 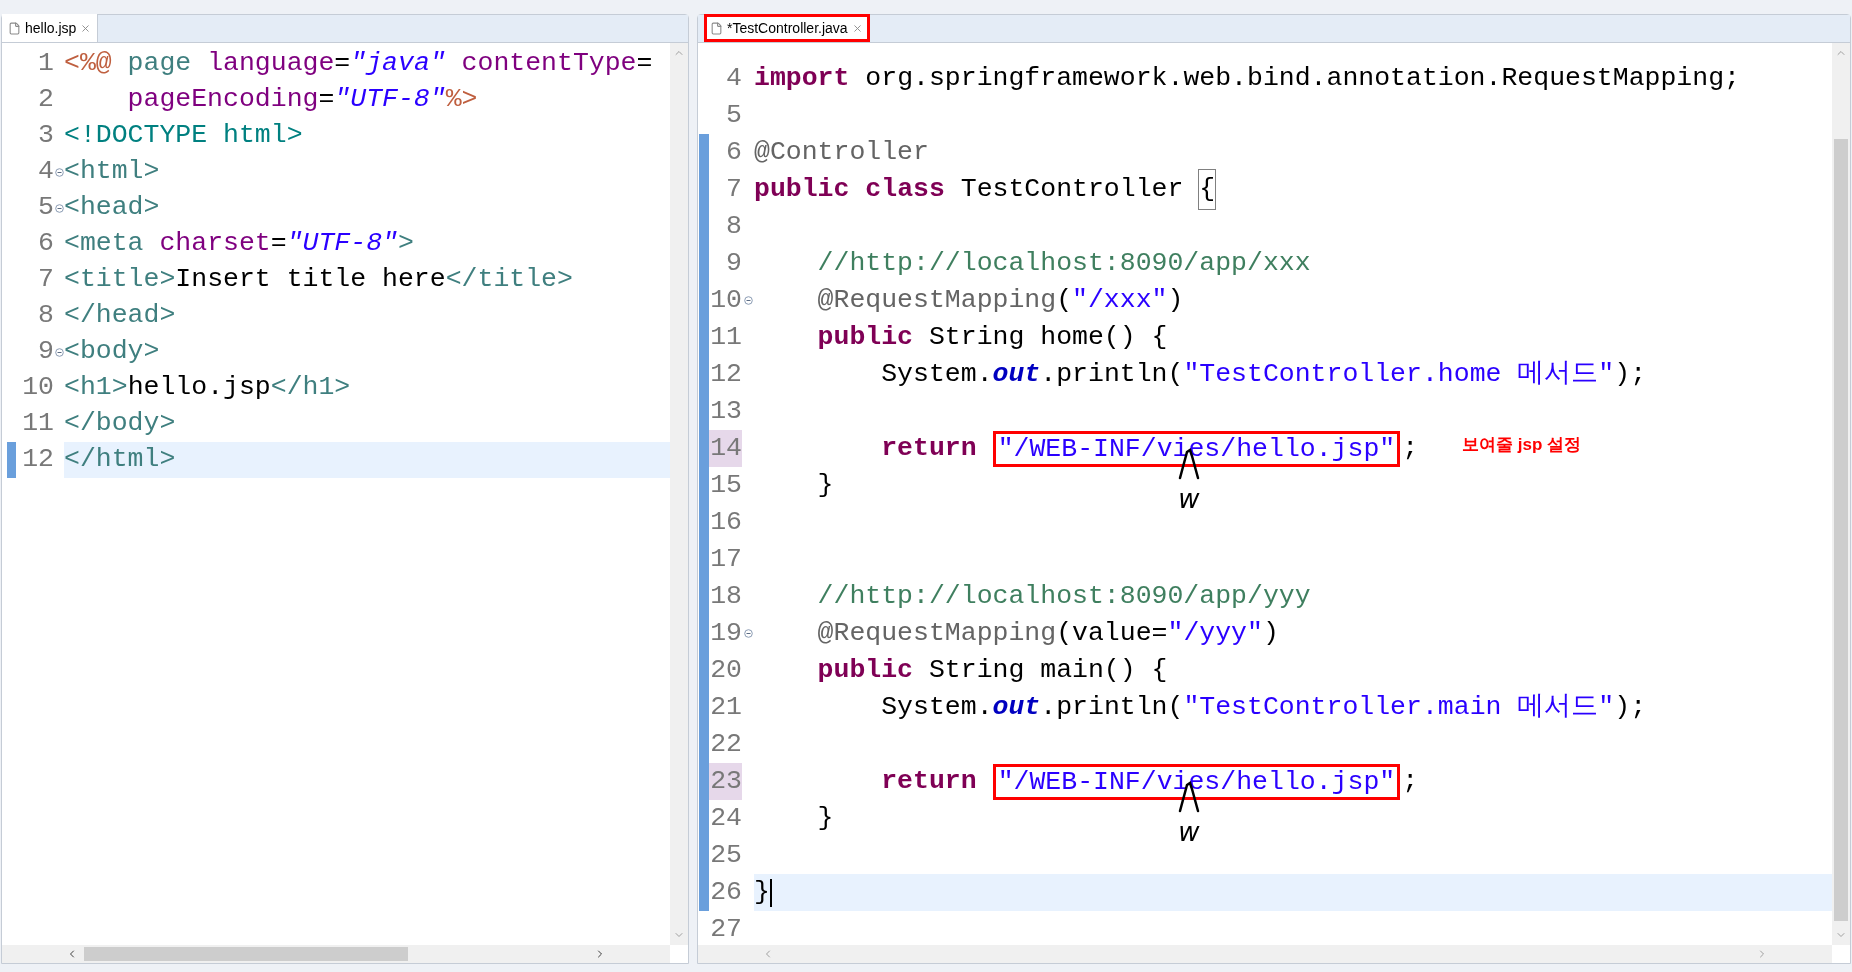 I want to click on code-token: String home() {, so click(x=1047, y=337).